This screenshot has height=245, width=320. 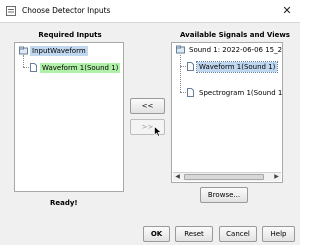 What do you see at coordinates (224, 177) in the screenshot?
I see `scrollbar-thumb` at bounding box center [224, 177].